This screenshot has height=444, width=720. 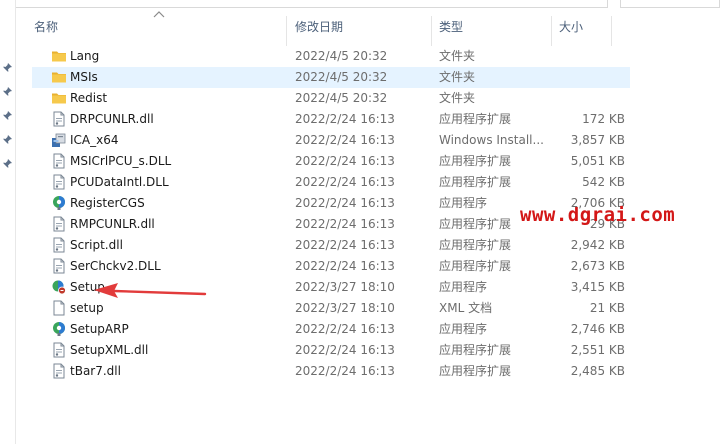 What do you see at coordinates (368, 4) in the screenshot?
I see `top-toolbar-edge` at bounding box center [368, 4].